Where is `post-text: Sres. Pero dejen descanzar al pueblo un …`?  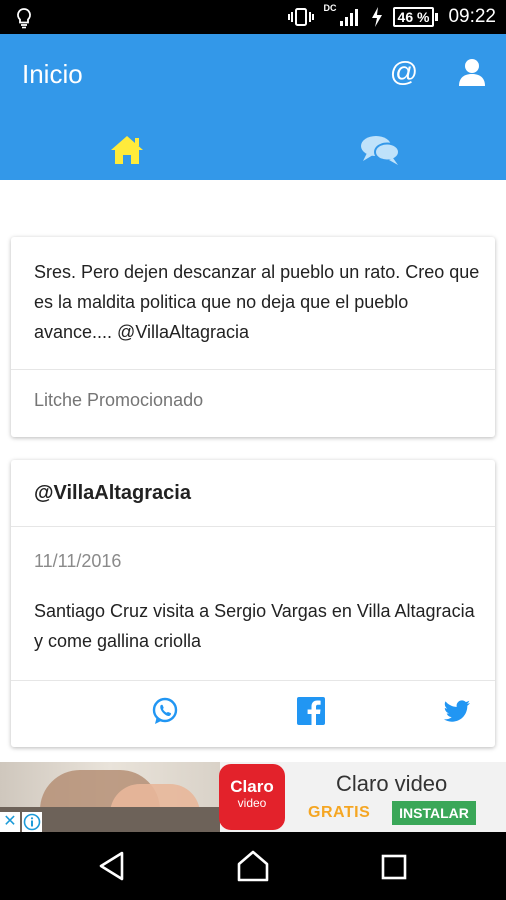
post-text: Sres. Pero dejen descanzar al pueblo un … is located at coordinates (257, 302).